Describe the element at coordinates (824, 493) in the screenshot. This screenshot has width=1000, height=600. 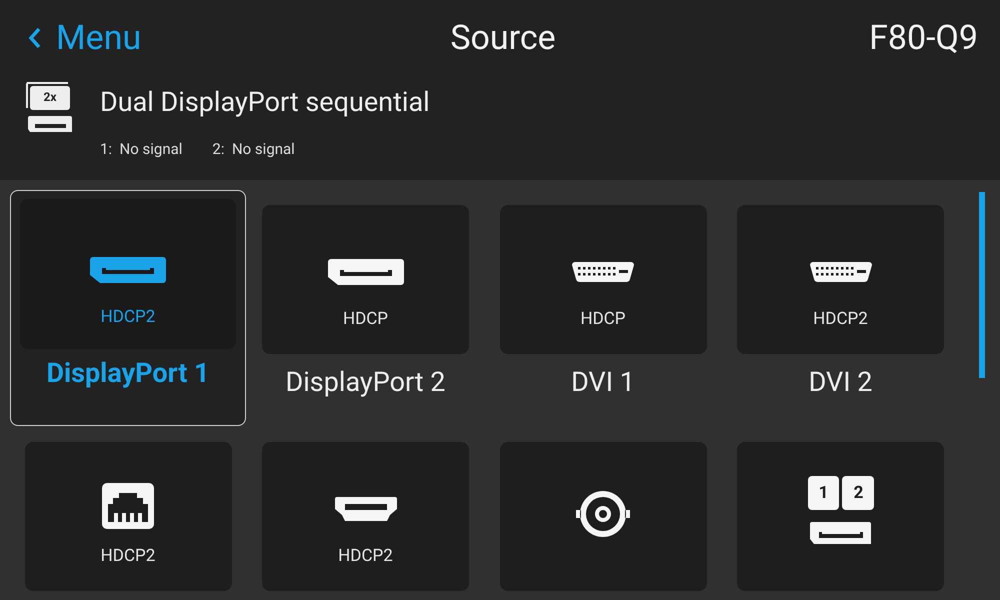
I see `port-number: 1` at that location.